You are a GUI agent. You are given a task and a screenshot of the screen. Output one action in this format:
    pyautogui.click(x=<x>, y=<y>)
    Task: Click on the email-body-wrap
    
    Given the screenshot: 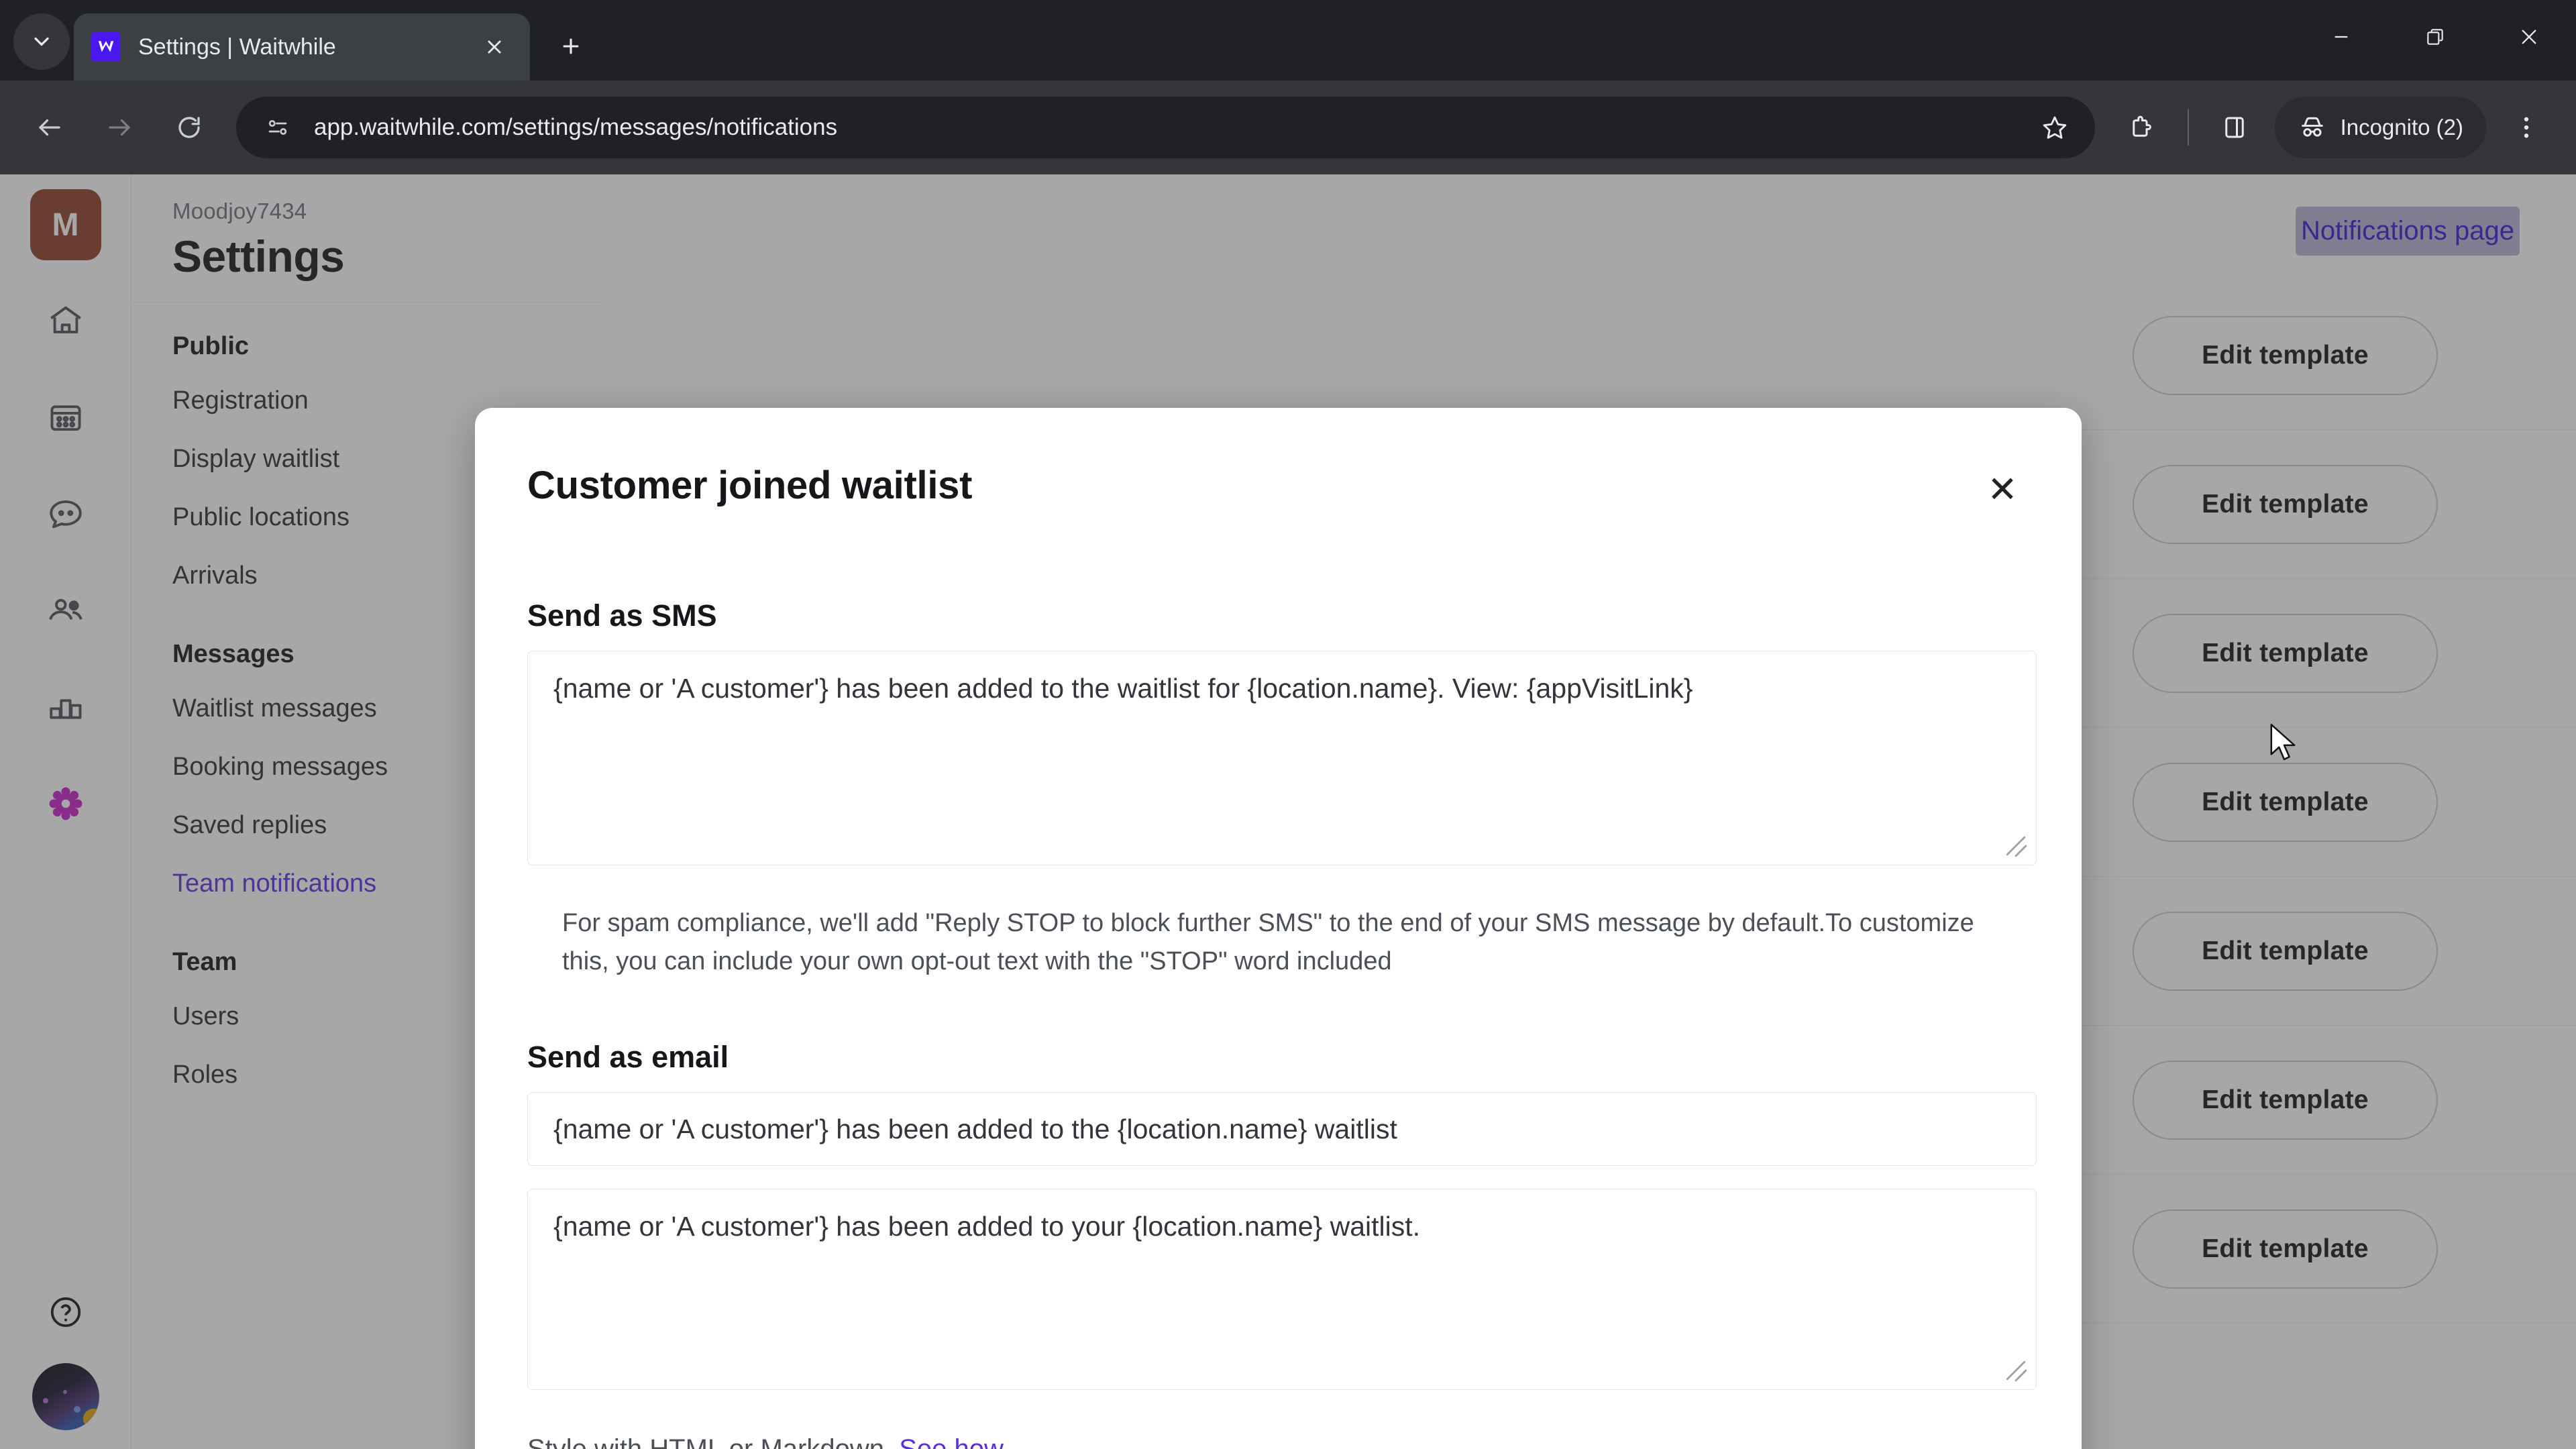 What is the action you would take?
    pyautogui.click(x=1282, y=1289)
    